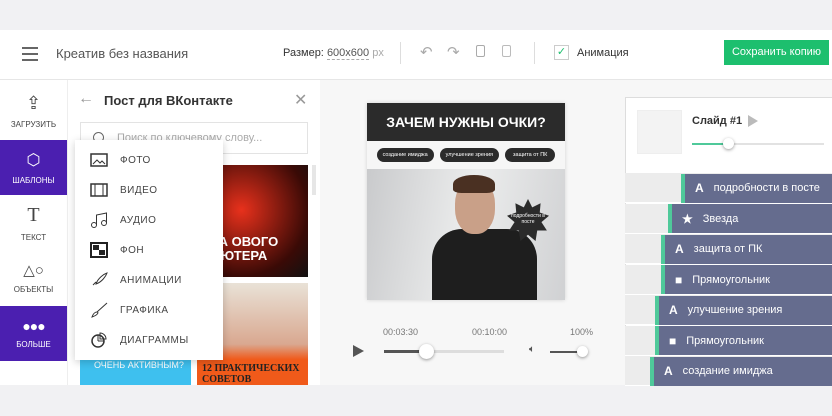  I want to click on upload-icon: ⇪, so click(33, 102).